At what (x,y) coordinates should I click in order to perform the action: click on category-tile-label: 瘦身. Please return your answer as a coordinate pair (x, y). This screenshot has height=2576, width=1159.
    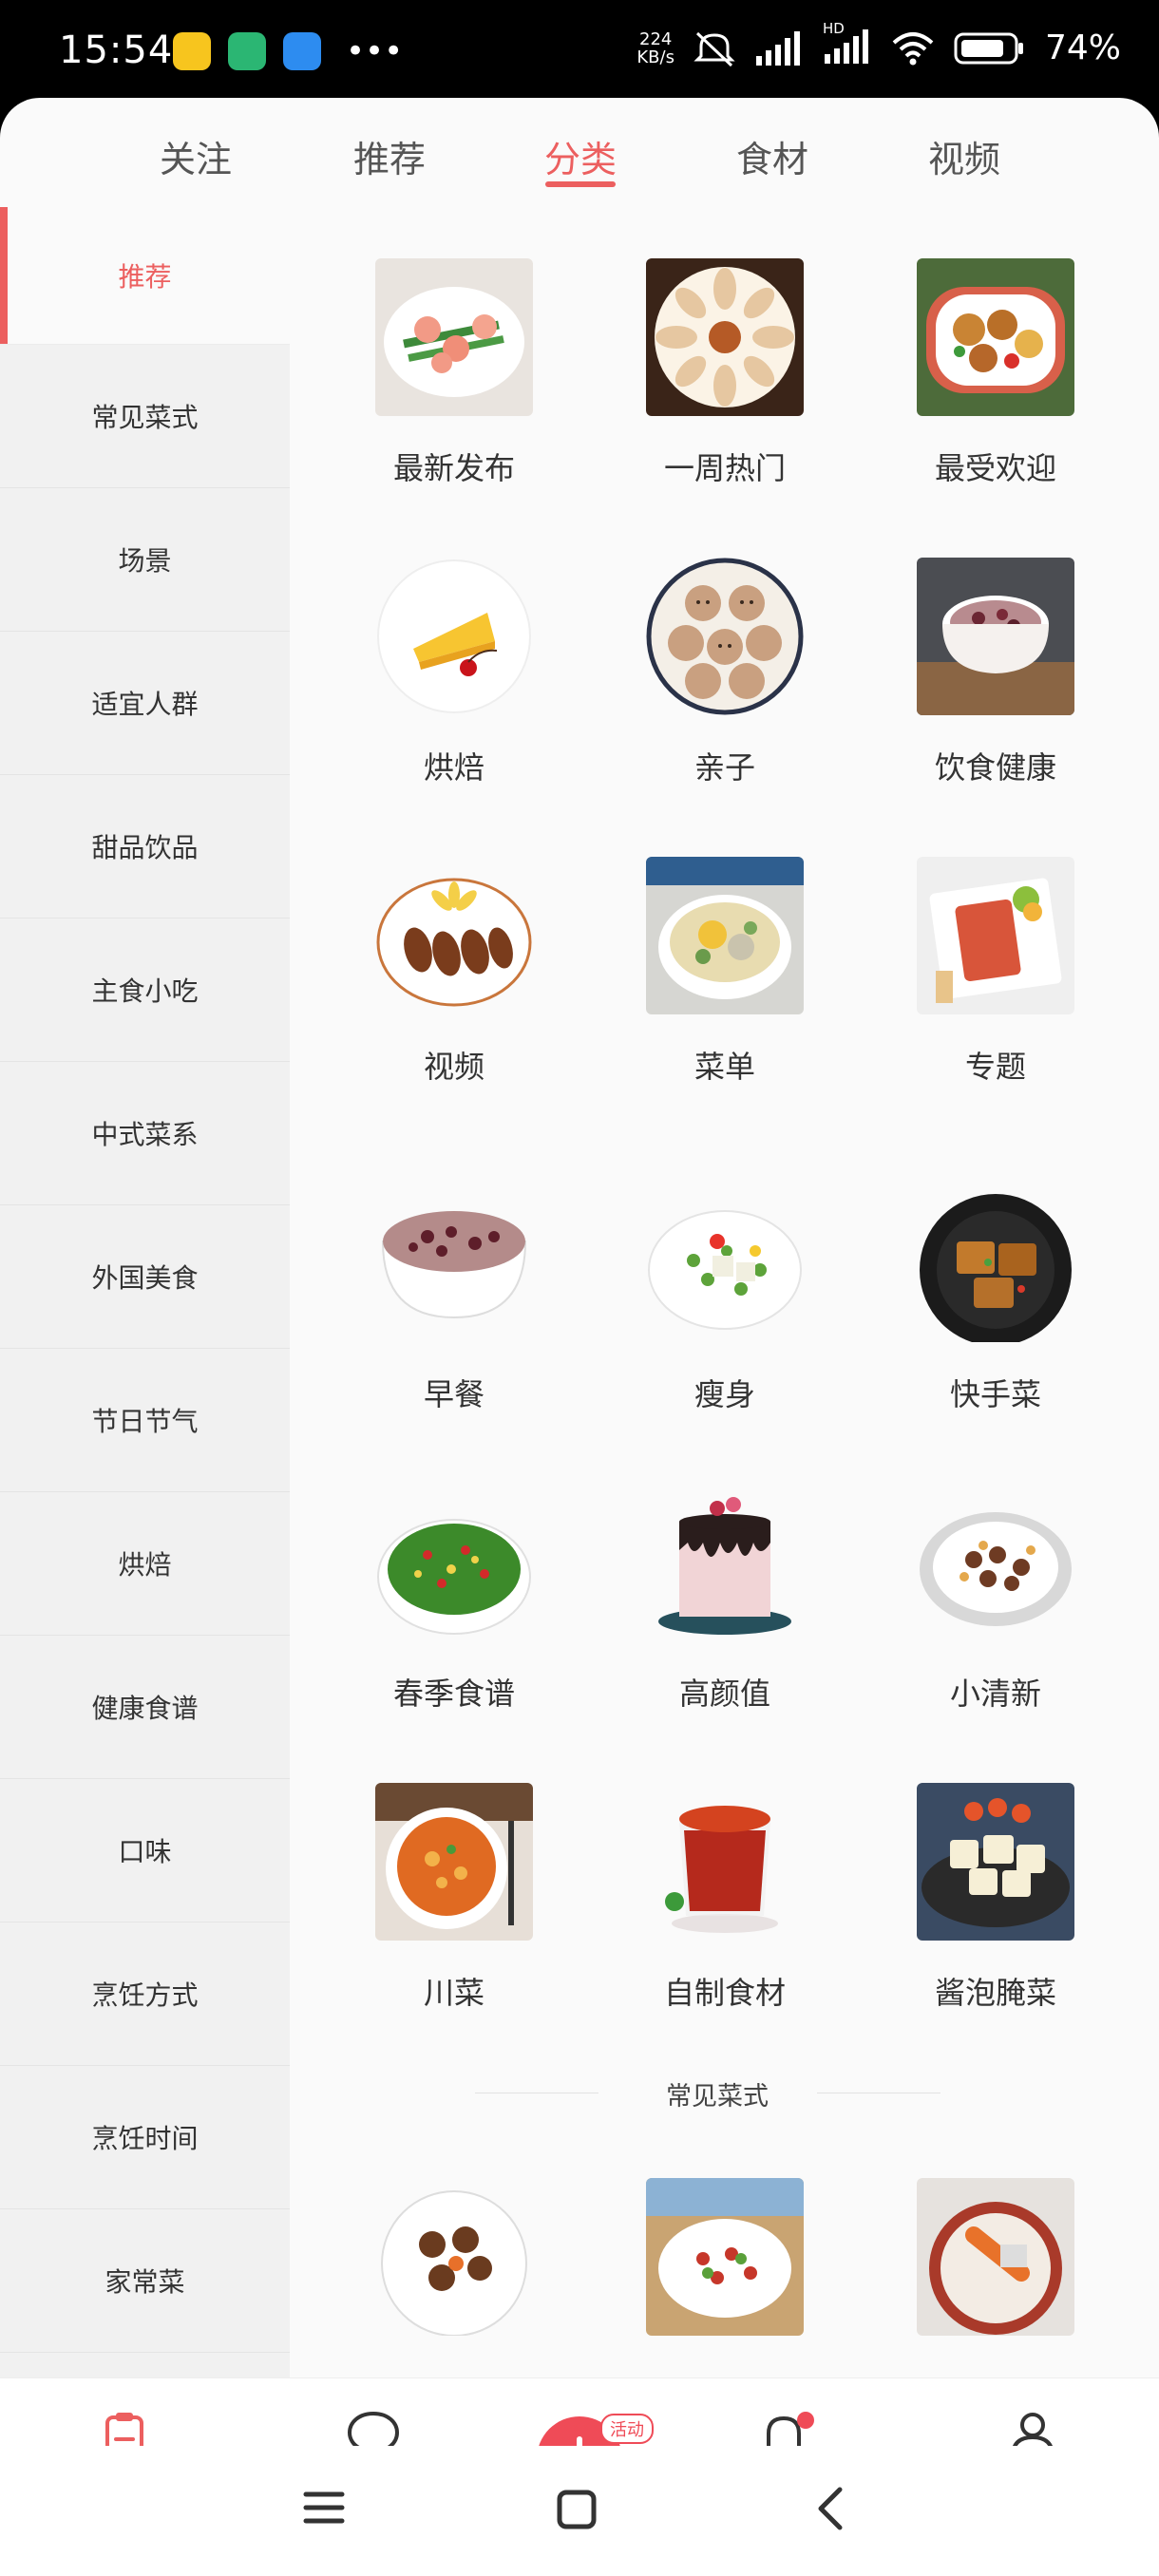
    Looking at the image, I should click on (724, 1394).